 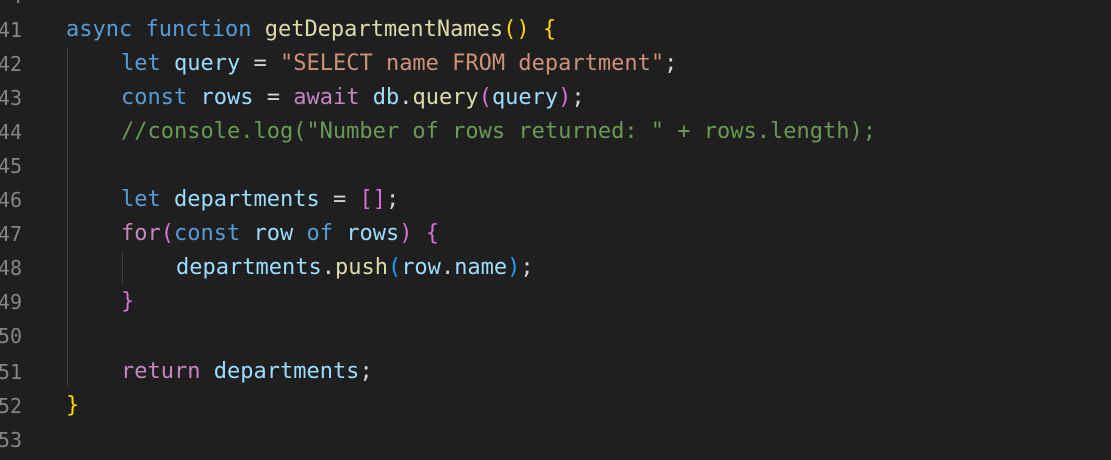 I want to click on line-number: 47, so click(x=11, y=234).